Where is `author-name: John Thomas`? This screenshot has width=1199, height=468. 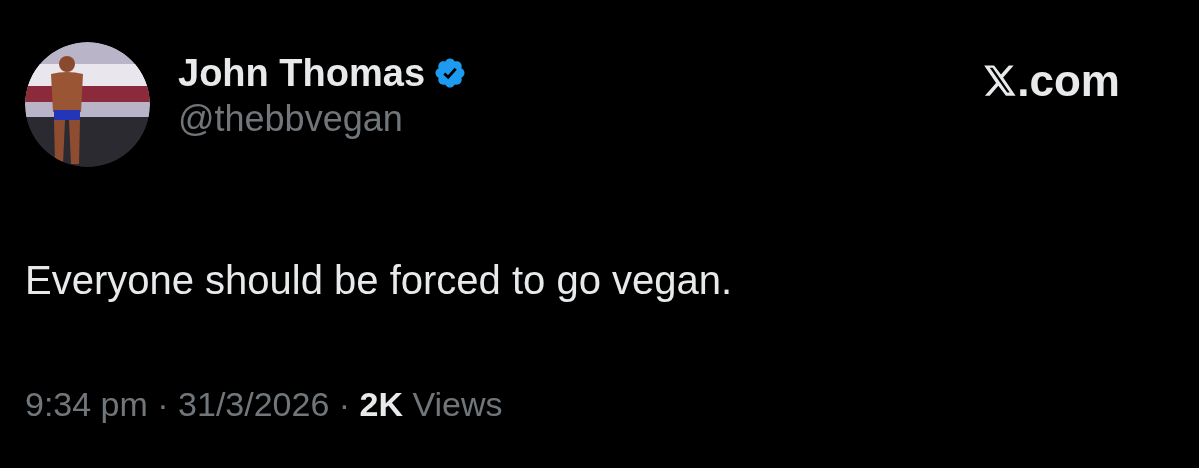
author-name: John Thomas is located at coordinates (302, 73).